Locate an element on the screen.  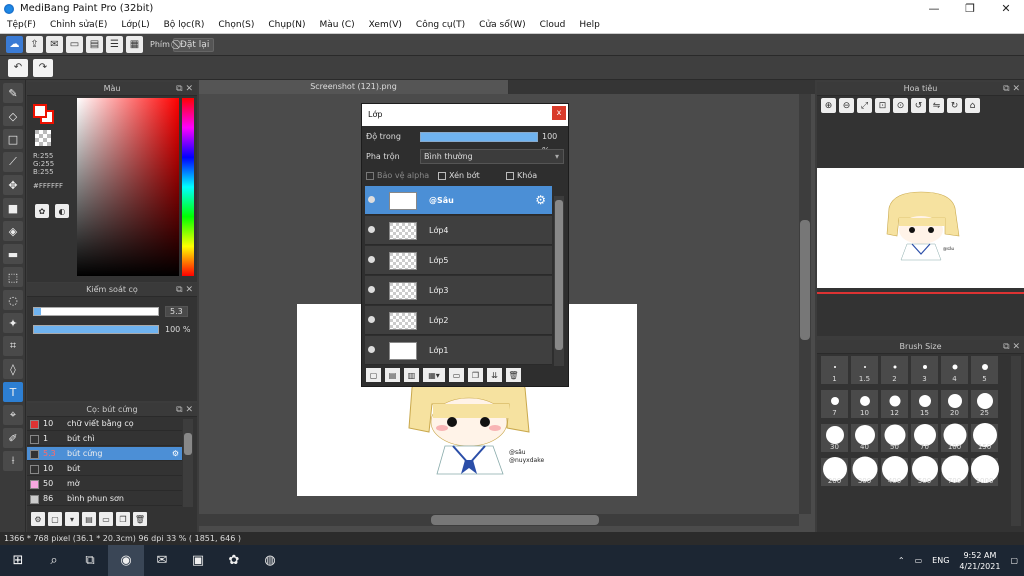
reset-view-icon: ⌂ is located at coordinates (972, 105).